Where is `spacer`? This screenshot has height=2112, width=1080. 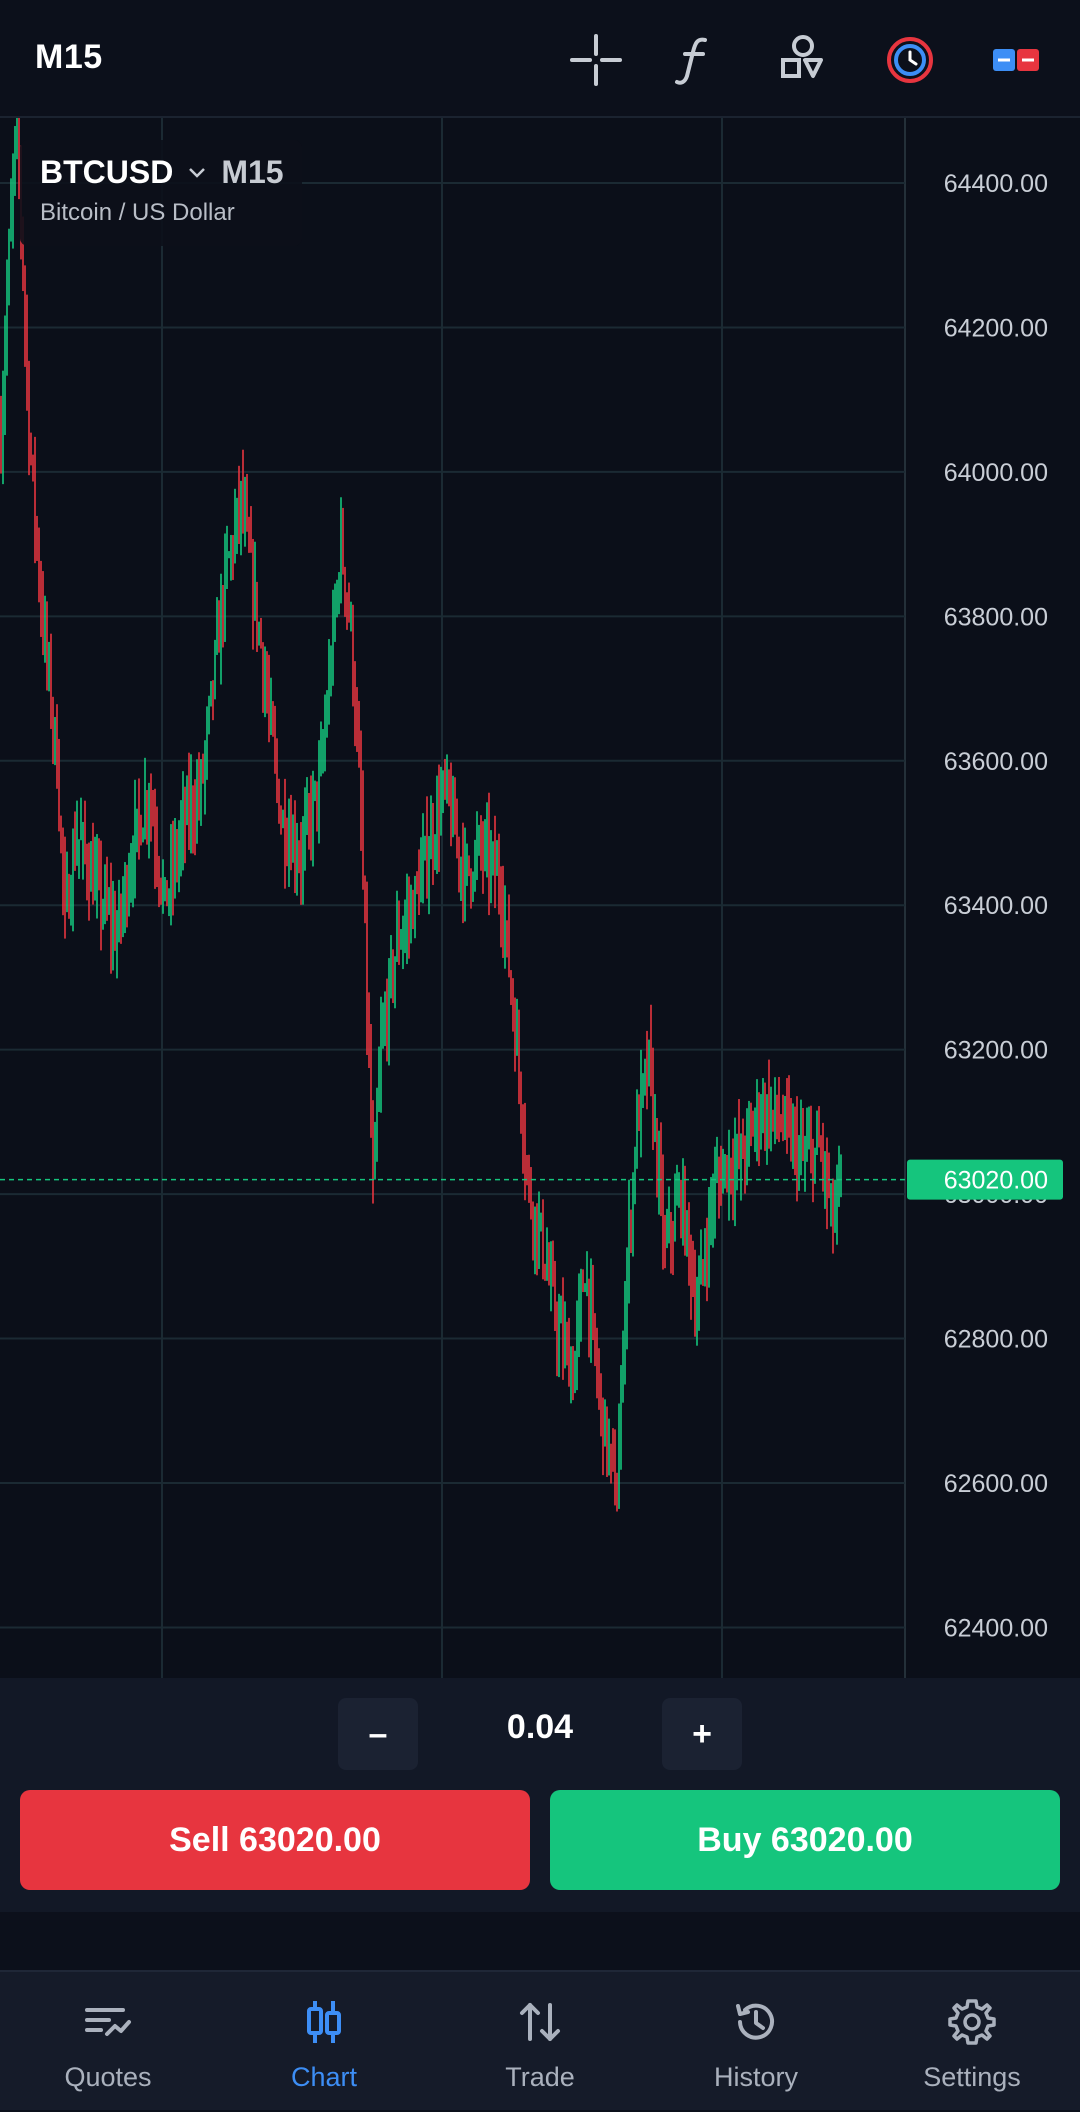
spacer is located at coordinates (540, 1941).